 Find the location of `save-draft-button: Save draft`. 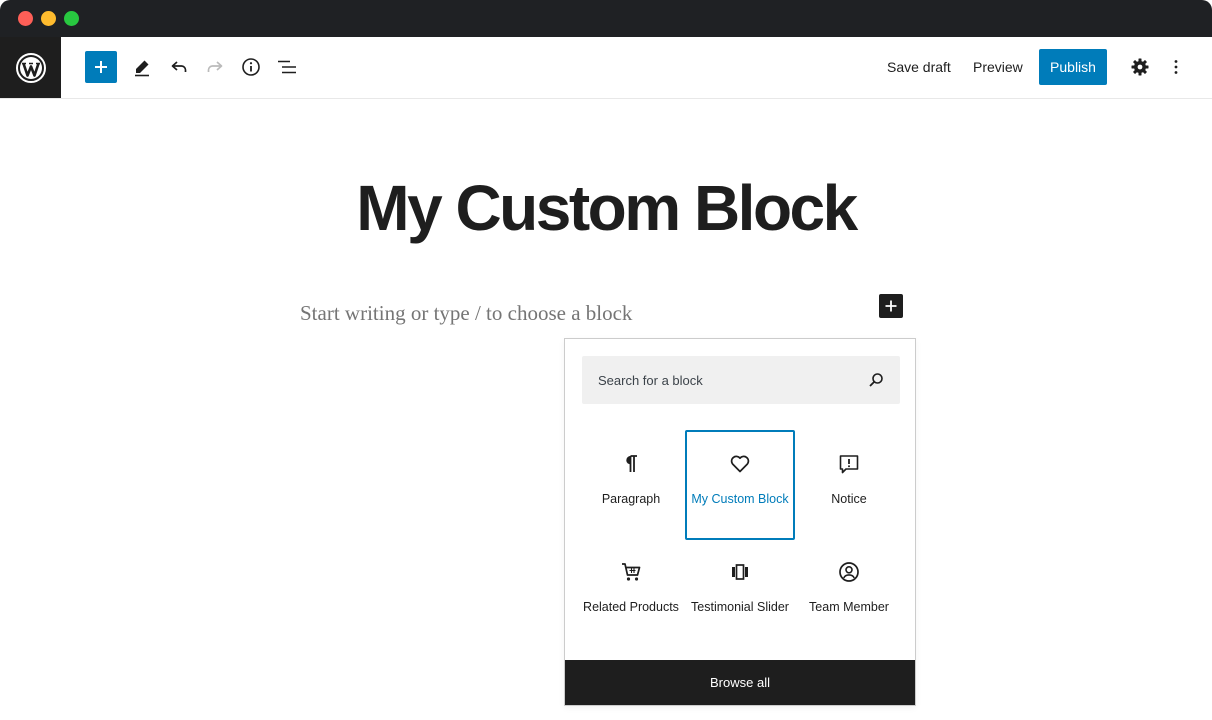

save-draft-button: Save draft is located at coordinates (919, 67).